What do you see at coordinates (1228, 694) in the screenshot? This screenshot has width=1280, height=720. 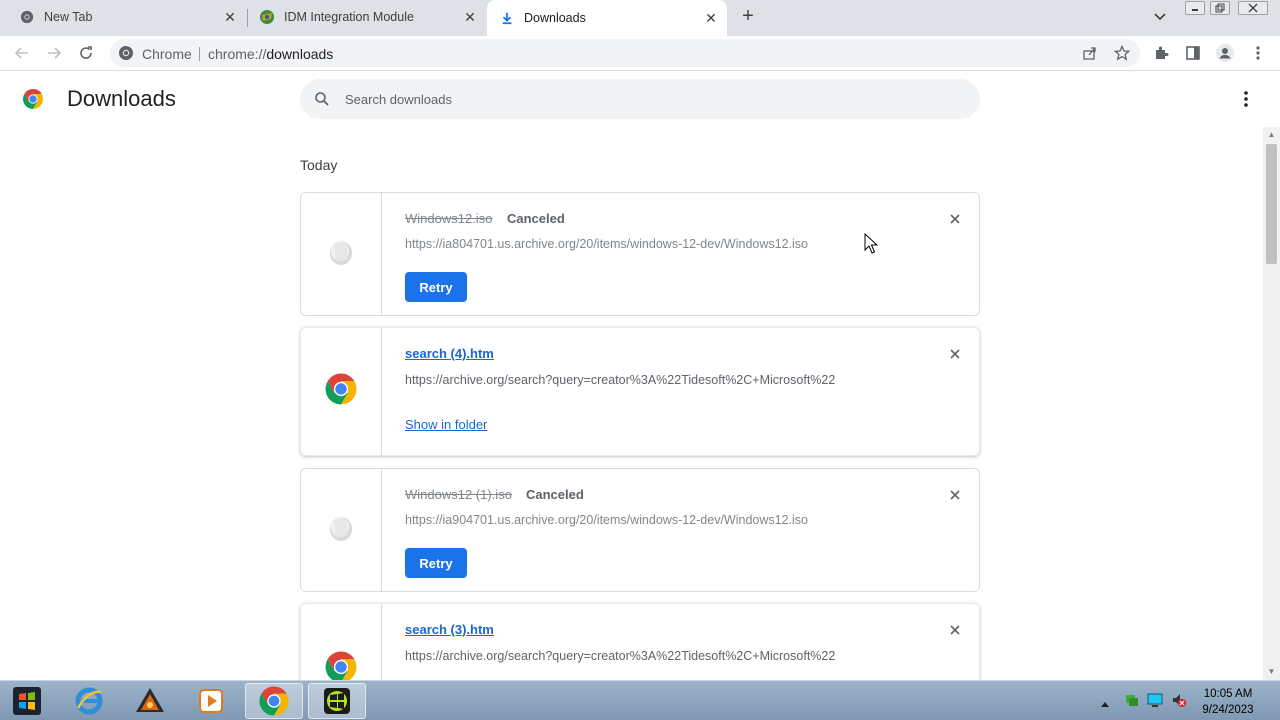 I see `clock-time: 10:05 AM` at bounding box center [1228, 694].